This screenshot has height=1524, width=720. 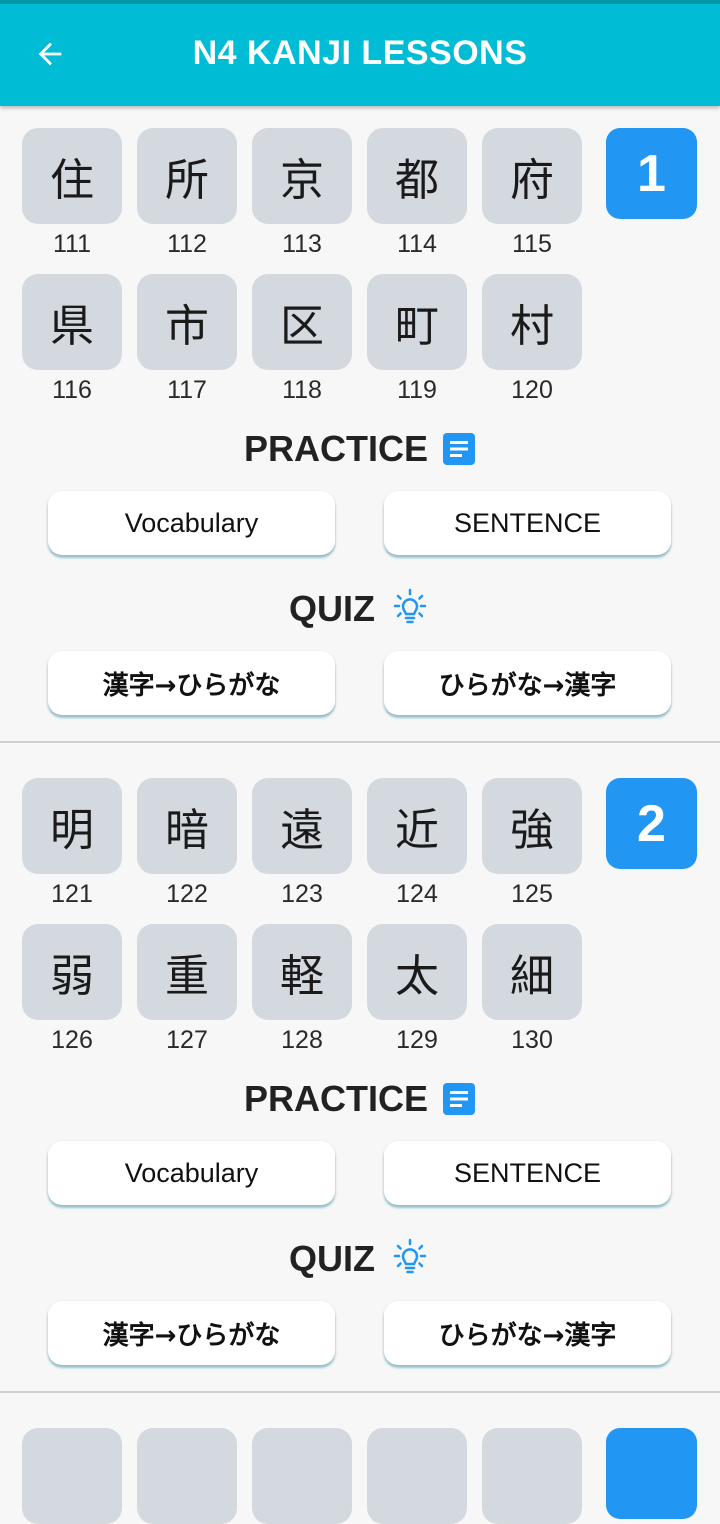 What do you see at coordinates (302, 894) in the screenshot?
I see `kanji-number: 123` at bounding box center [302, 894].